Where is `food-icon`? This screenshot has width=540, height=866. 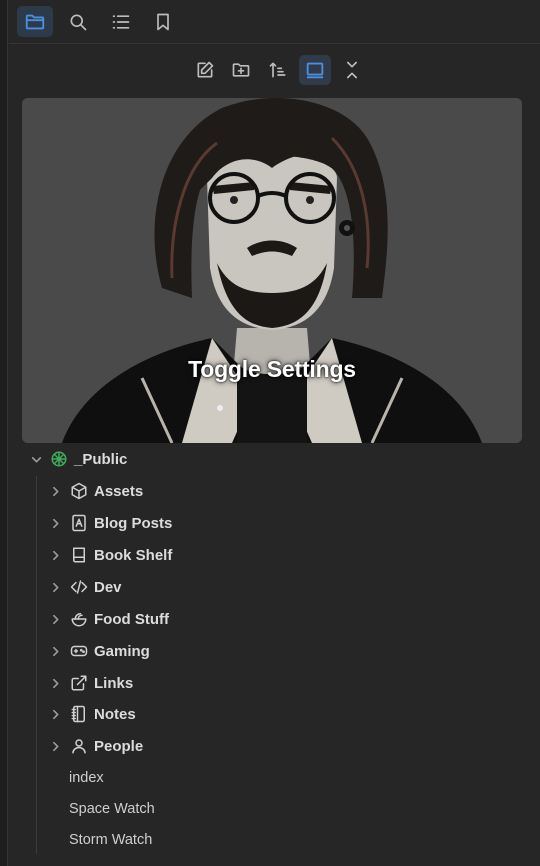
food-icon is located at coordinates (79, 619).